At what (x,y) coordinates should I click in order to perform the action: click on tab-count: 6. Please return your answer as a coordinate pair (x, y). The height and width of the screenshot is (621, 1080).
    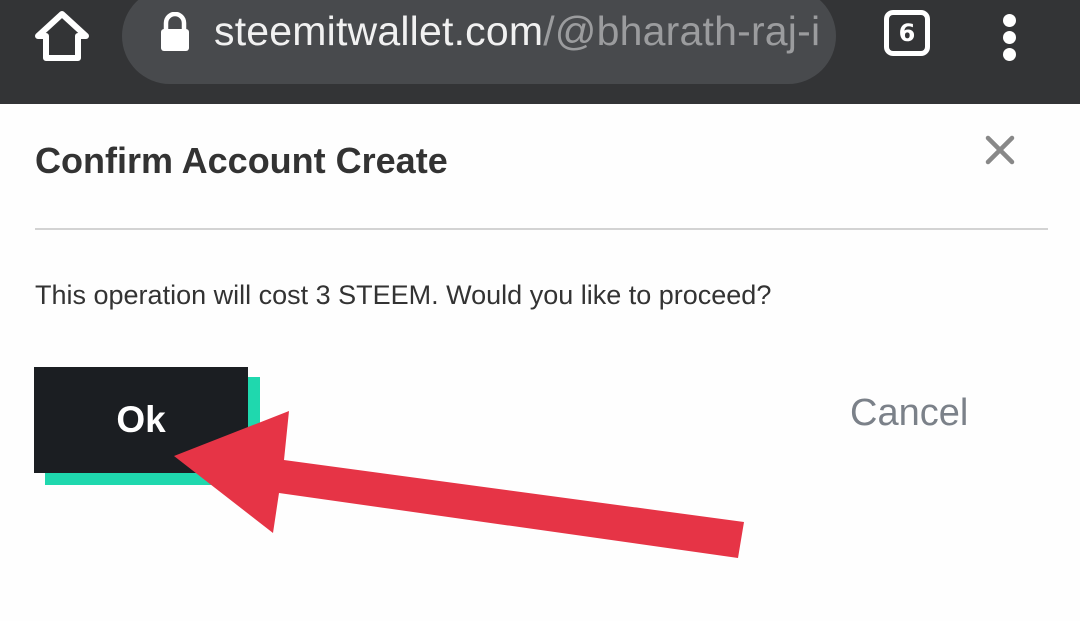
    Looking at the image, I should click on (907, 33).